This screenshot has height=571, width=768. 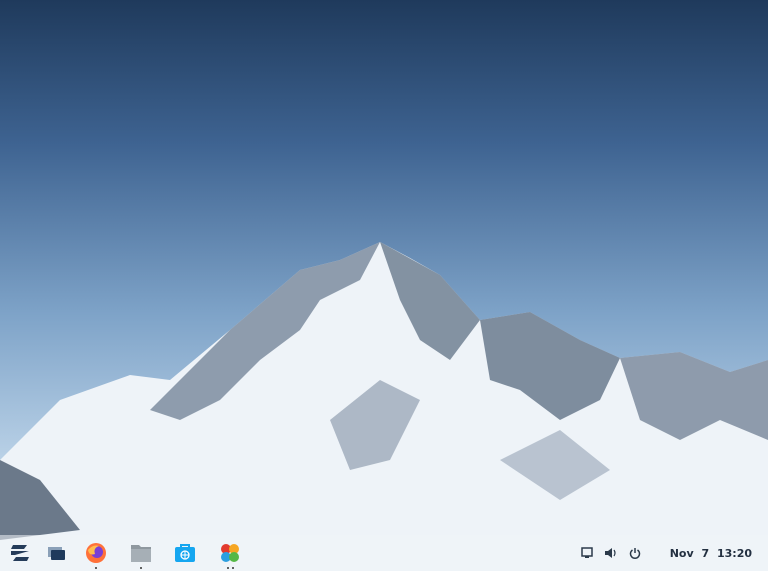 I want to click on volume-icon, so click(x=611, y=553).